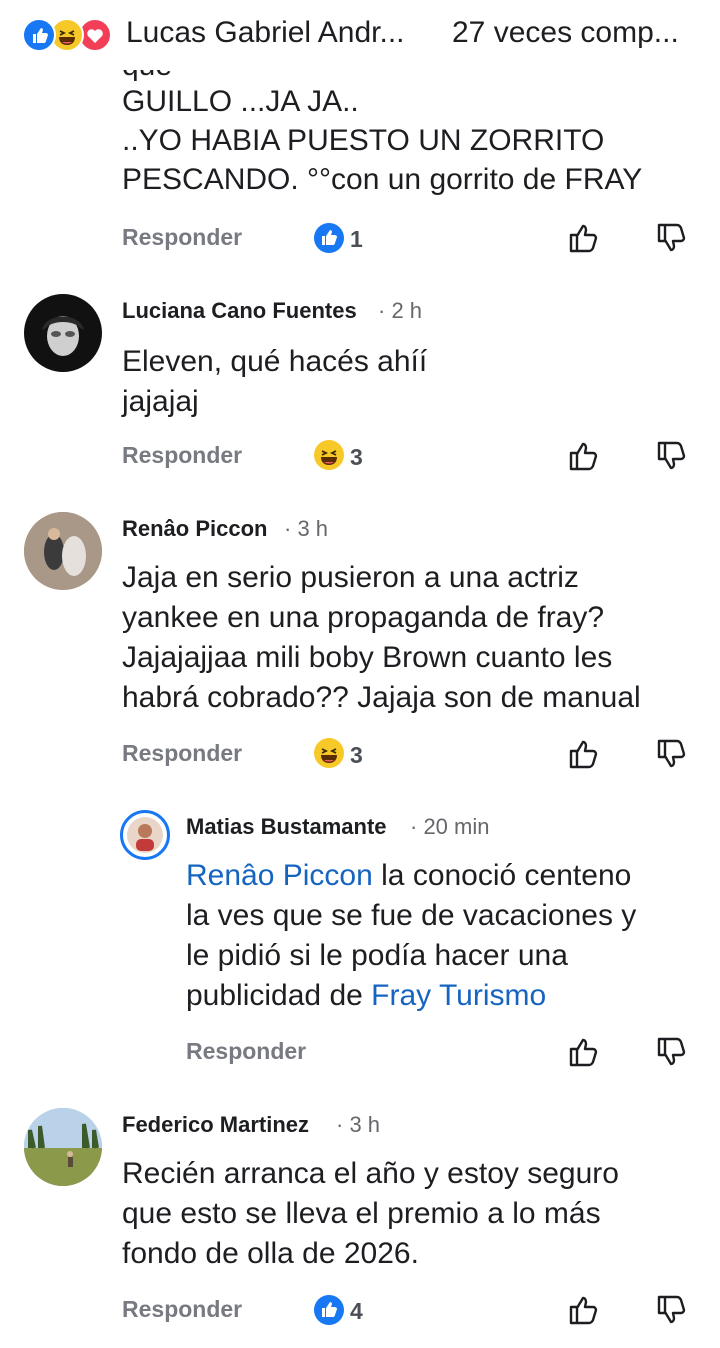  I want to click on reply-author: Matias Bustamante, so click(286, 827).